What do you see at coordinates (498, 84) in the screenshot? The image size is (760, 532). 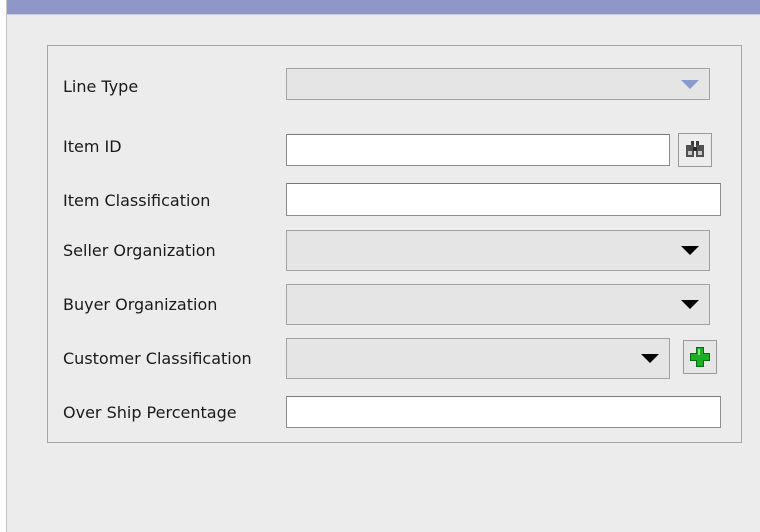 I see `line-type-select` at bounding box center [498, 84].